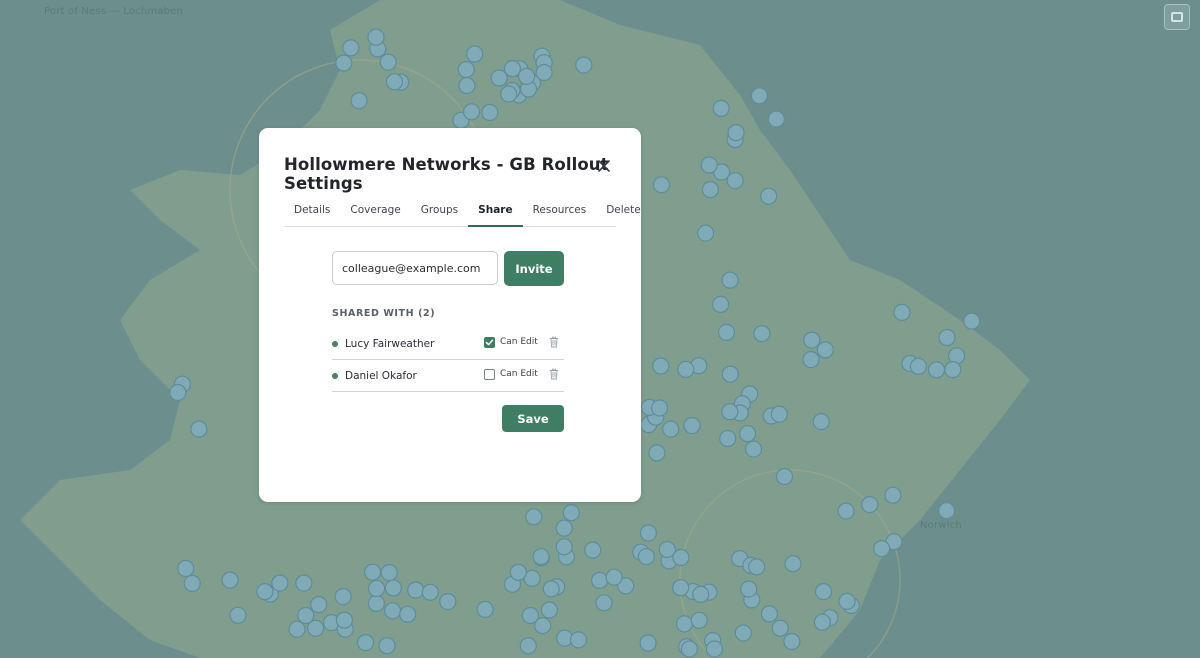  Describe the element at coordinates (312, 211) in the screenshot. I see `tab-details: Details` at that location.